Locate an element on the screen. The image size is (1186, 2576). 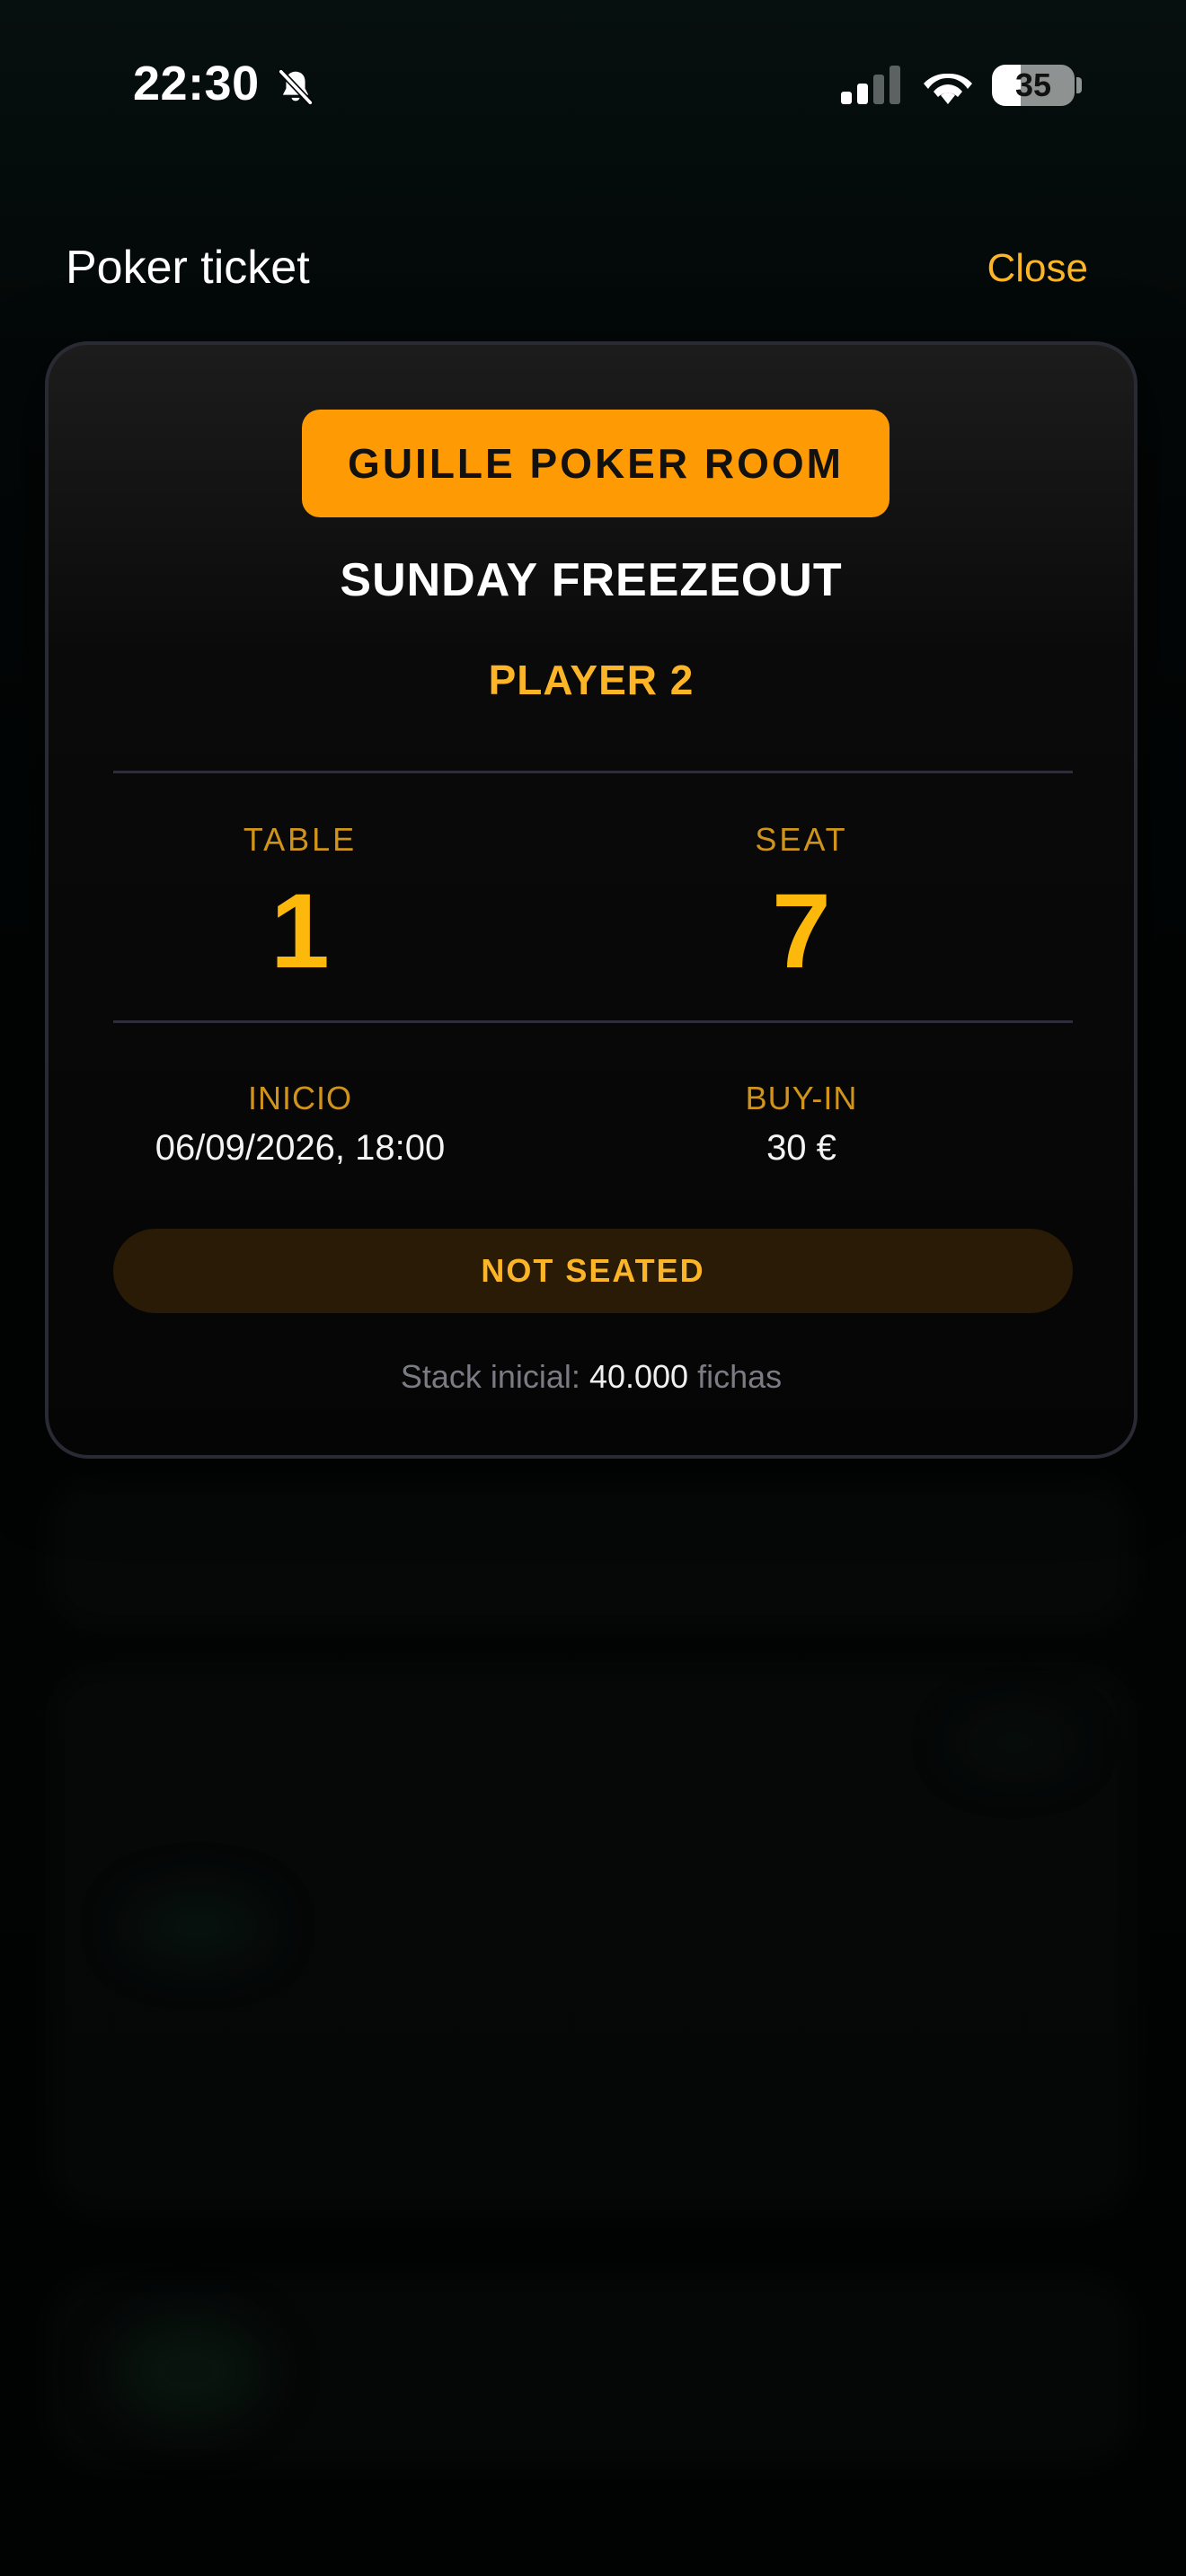
starting-stack: Stack inicial: 40.000 fichas is located at coordinates (591, 1377).